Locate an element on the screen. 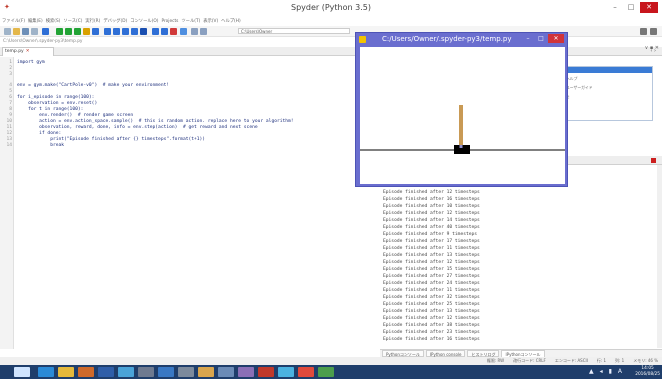  maximize-button: □ is located at coordinates (631, 7).